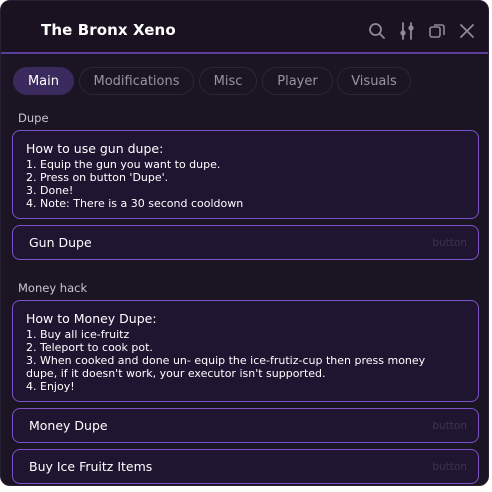  What do you see at coordinates (437, 31) in the screenshot?
I see `duplicate-icon` at bounding box center [437, 31].